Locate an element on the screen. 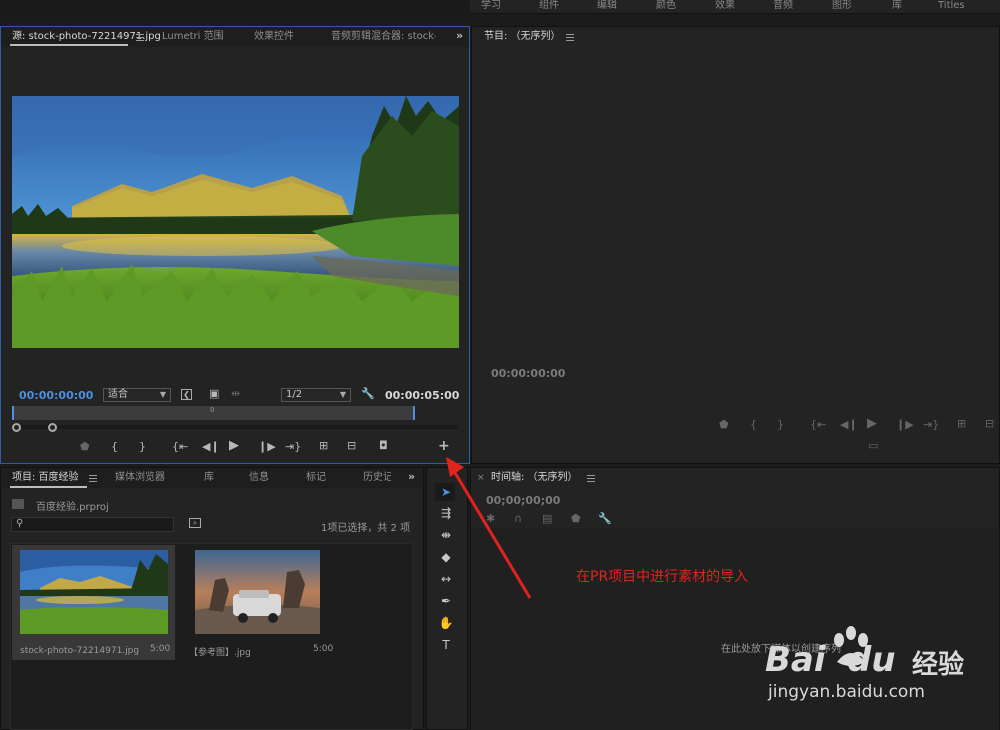 This screenshot has height=730, width=1000. program-menu-icon is located at coordinates (570, 37).